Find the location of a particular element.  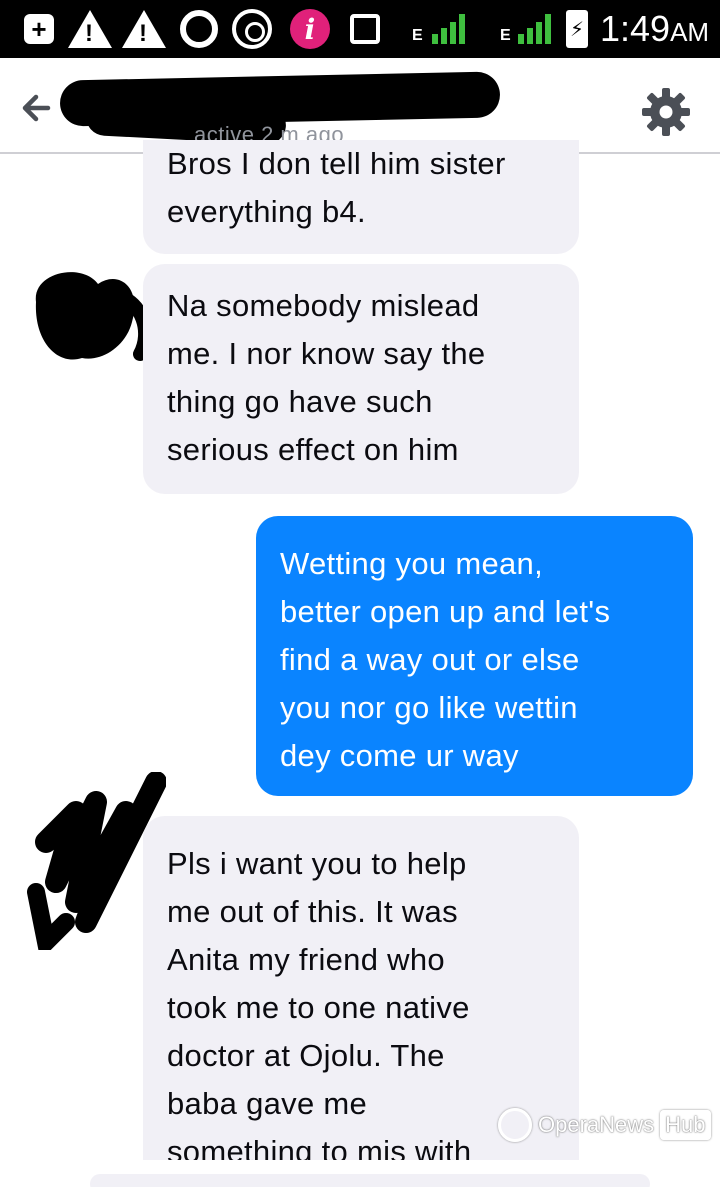

message-line: Anita my friend who is located at coordinates (306, 959).